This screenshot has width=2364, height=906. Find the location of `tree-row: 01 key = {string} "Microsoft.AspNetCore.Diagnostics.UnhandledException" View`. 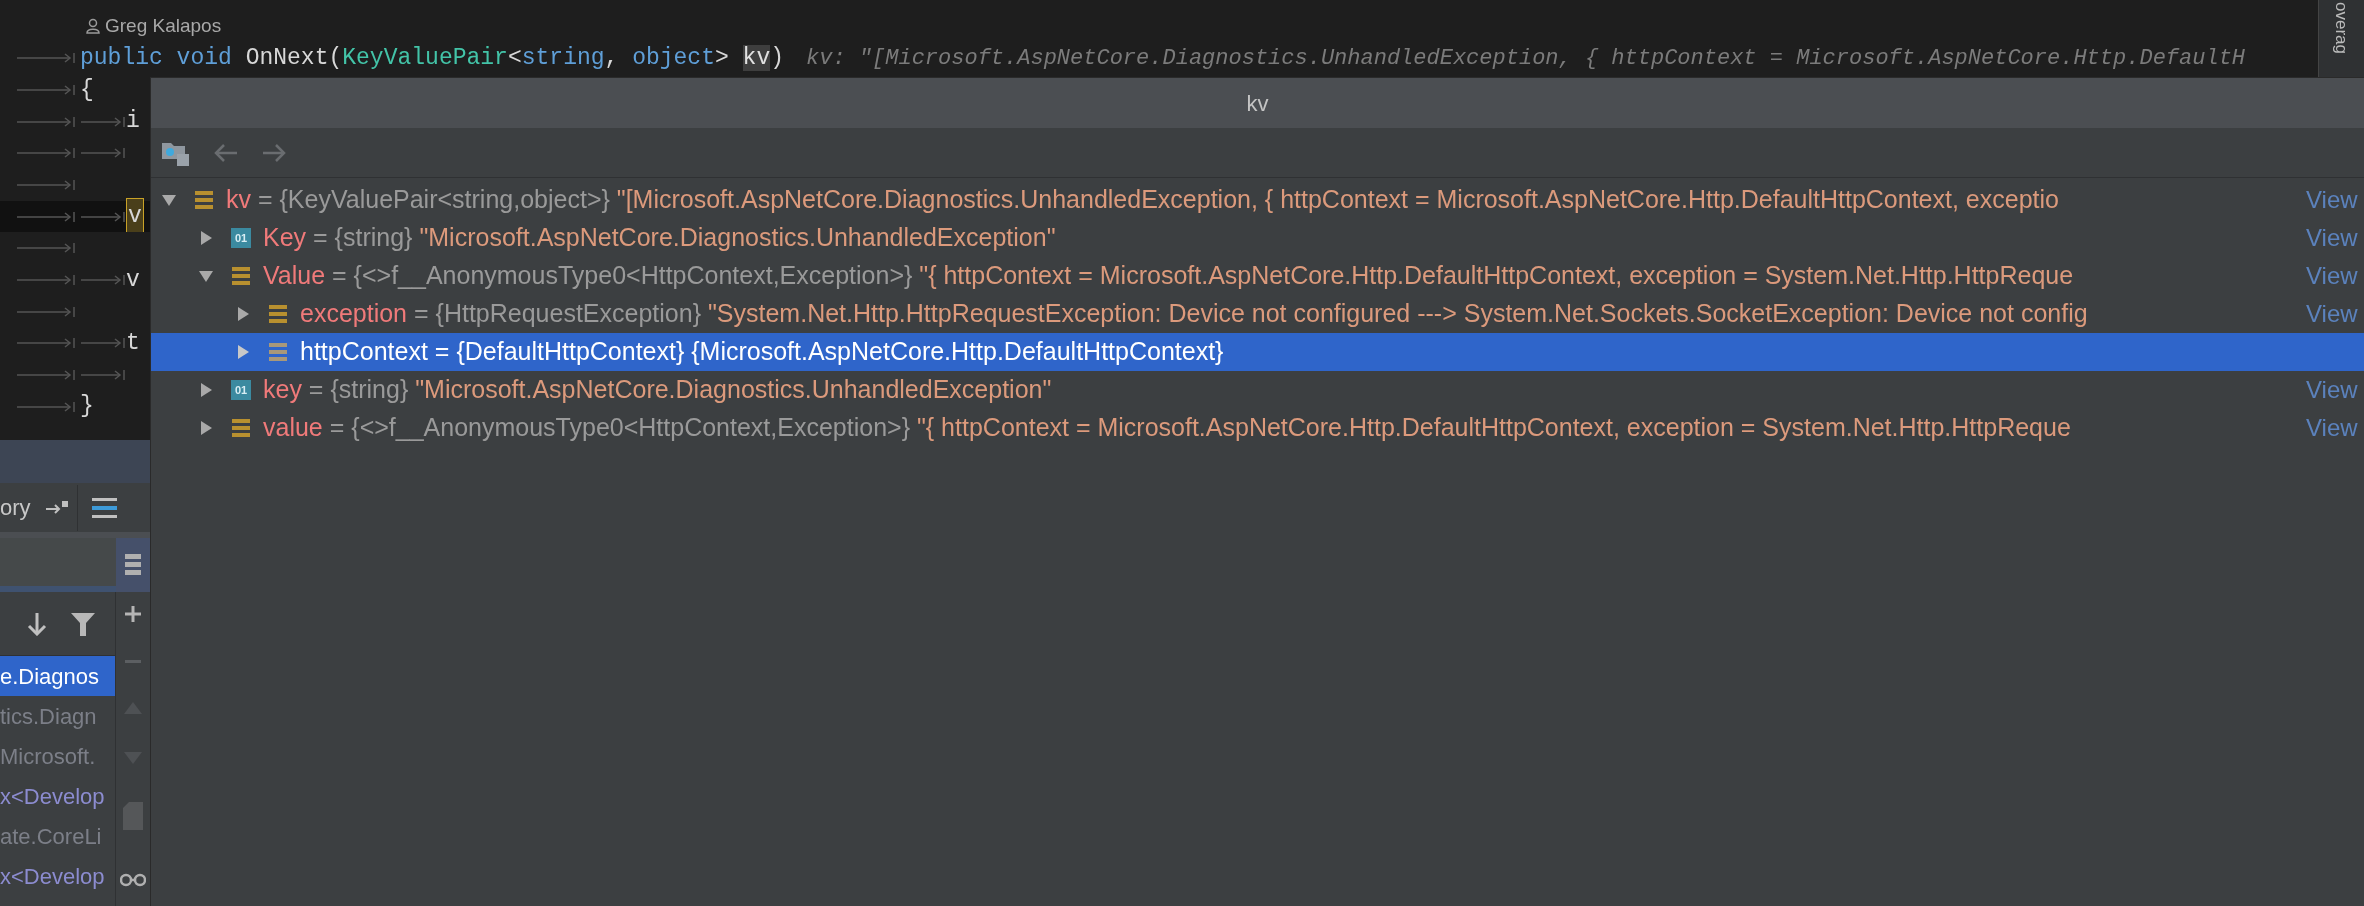

tree-row: 01 key = {string} "Microsoft.AspNetCore.Diagnostics.UnhandledException" View is located at coordinates (1257, 390).